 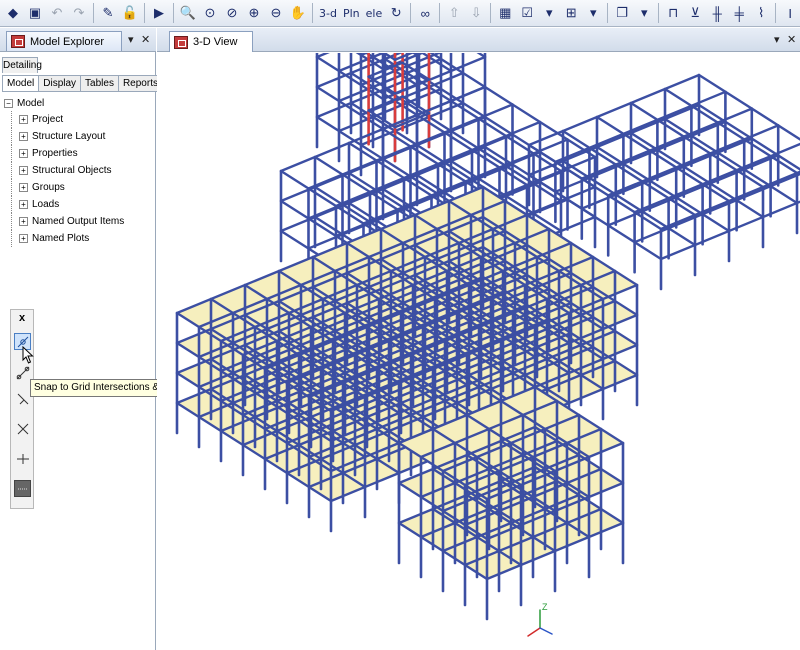 I want to click on grid-icon: ▦, so click(x=505, y=13).